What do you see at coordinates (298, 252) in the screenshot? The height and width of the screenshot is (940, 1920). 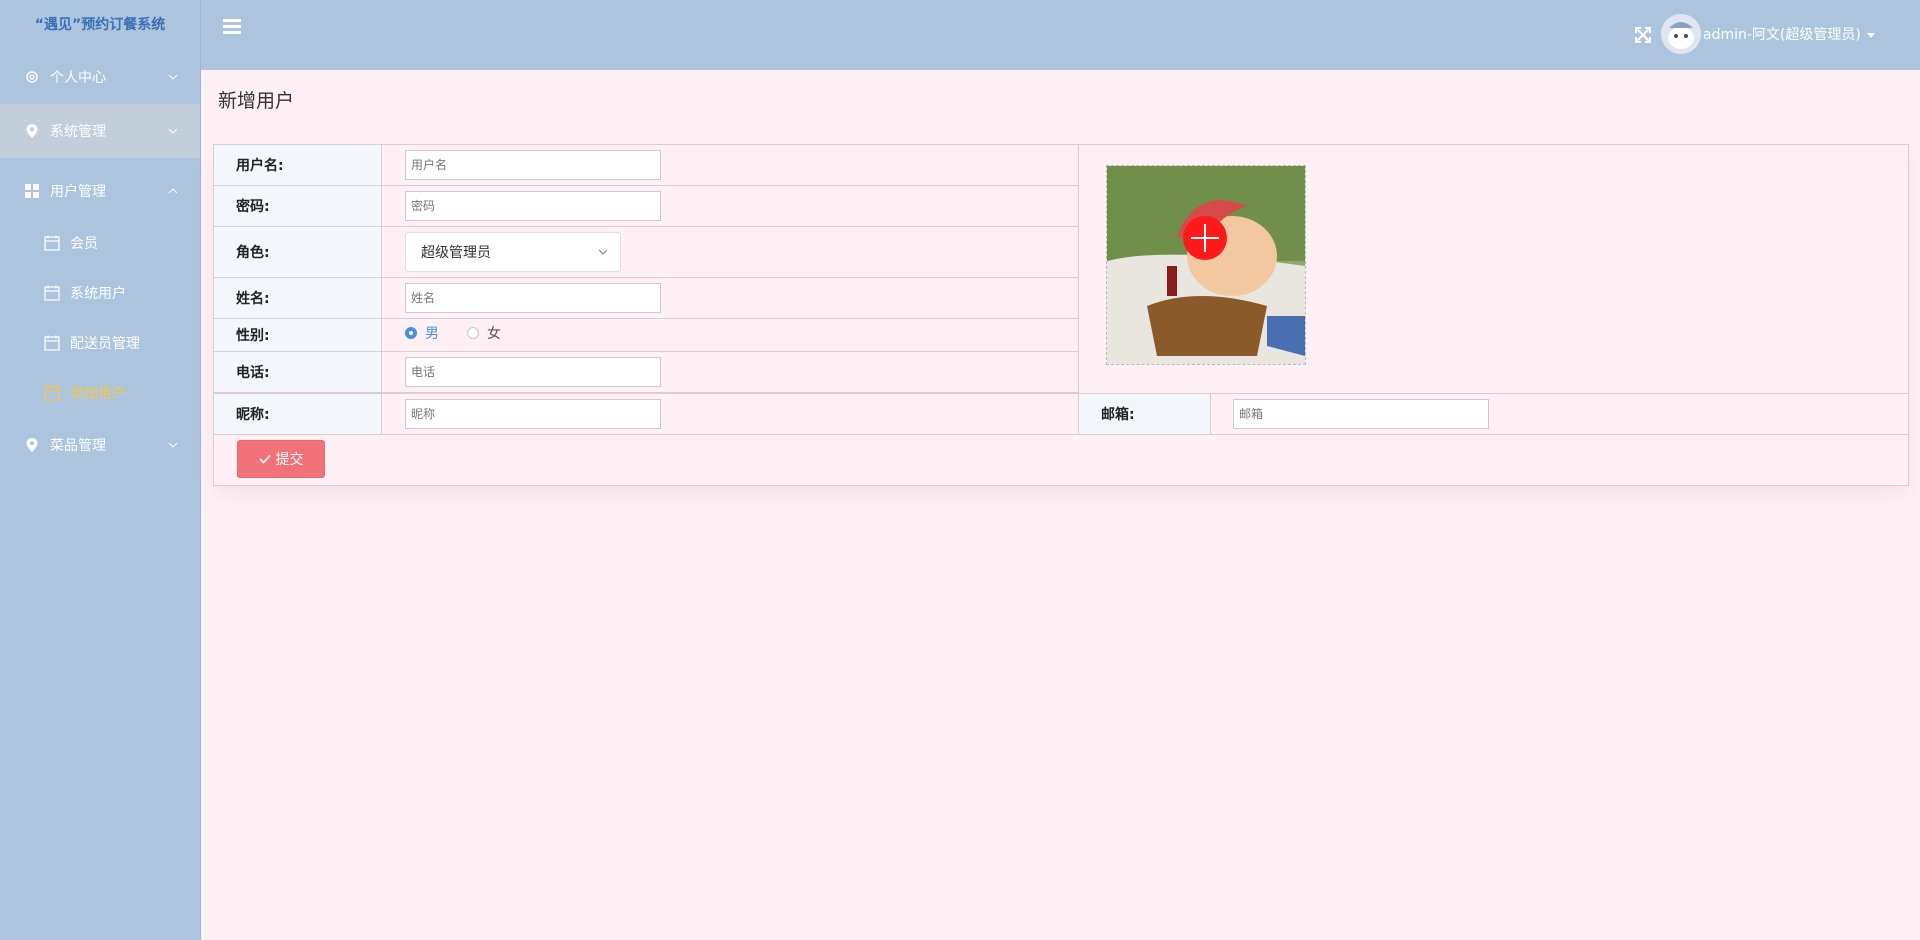 I see `role-label: 角色:` at bounding box center [298, 252].